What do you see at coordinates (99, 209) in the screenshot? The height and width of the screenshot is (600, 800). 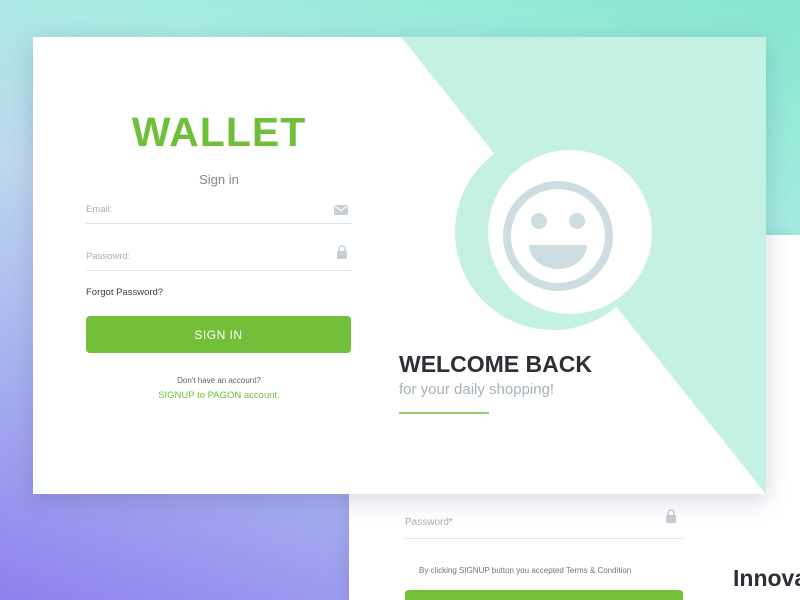 I see `email-placeholder: Email:` at bounding box center [99, 209].